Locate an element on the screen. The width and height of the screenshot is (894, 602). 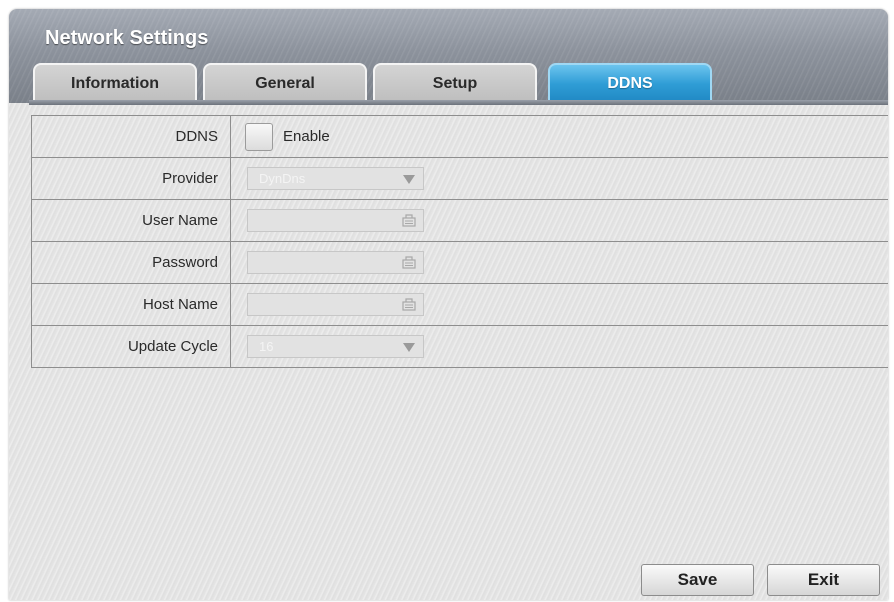
tab-setup: Setup is located at coordinates (455, 83).